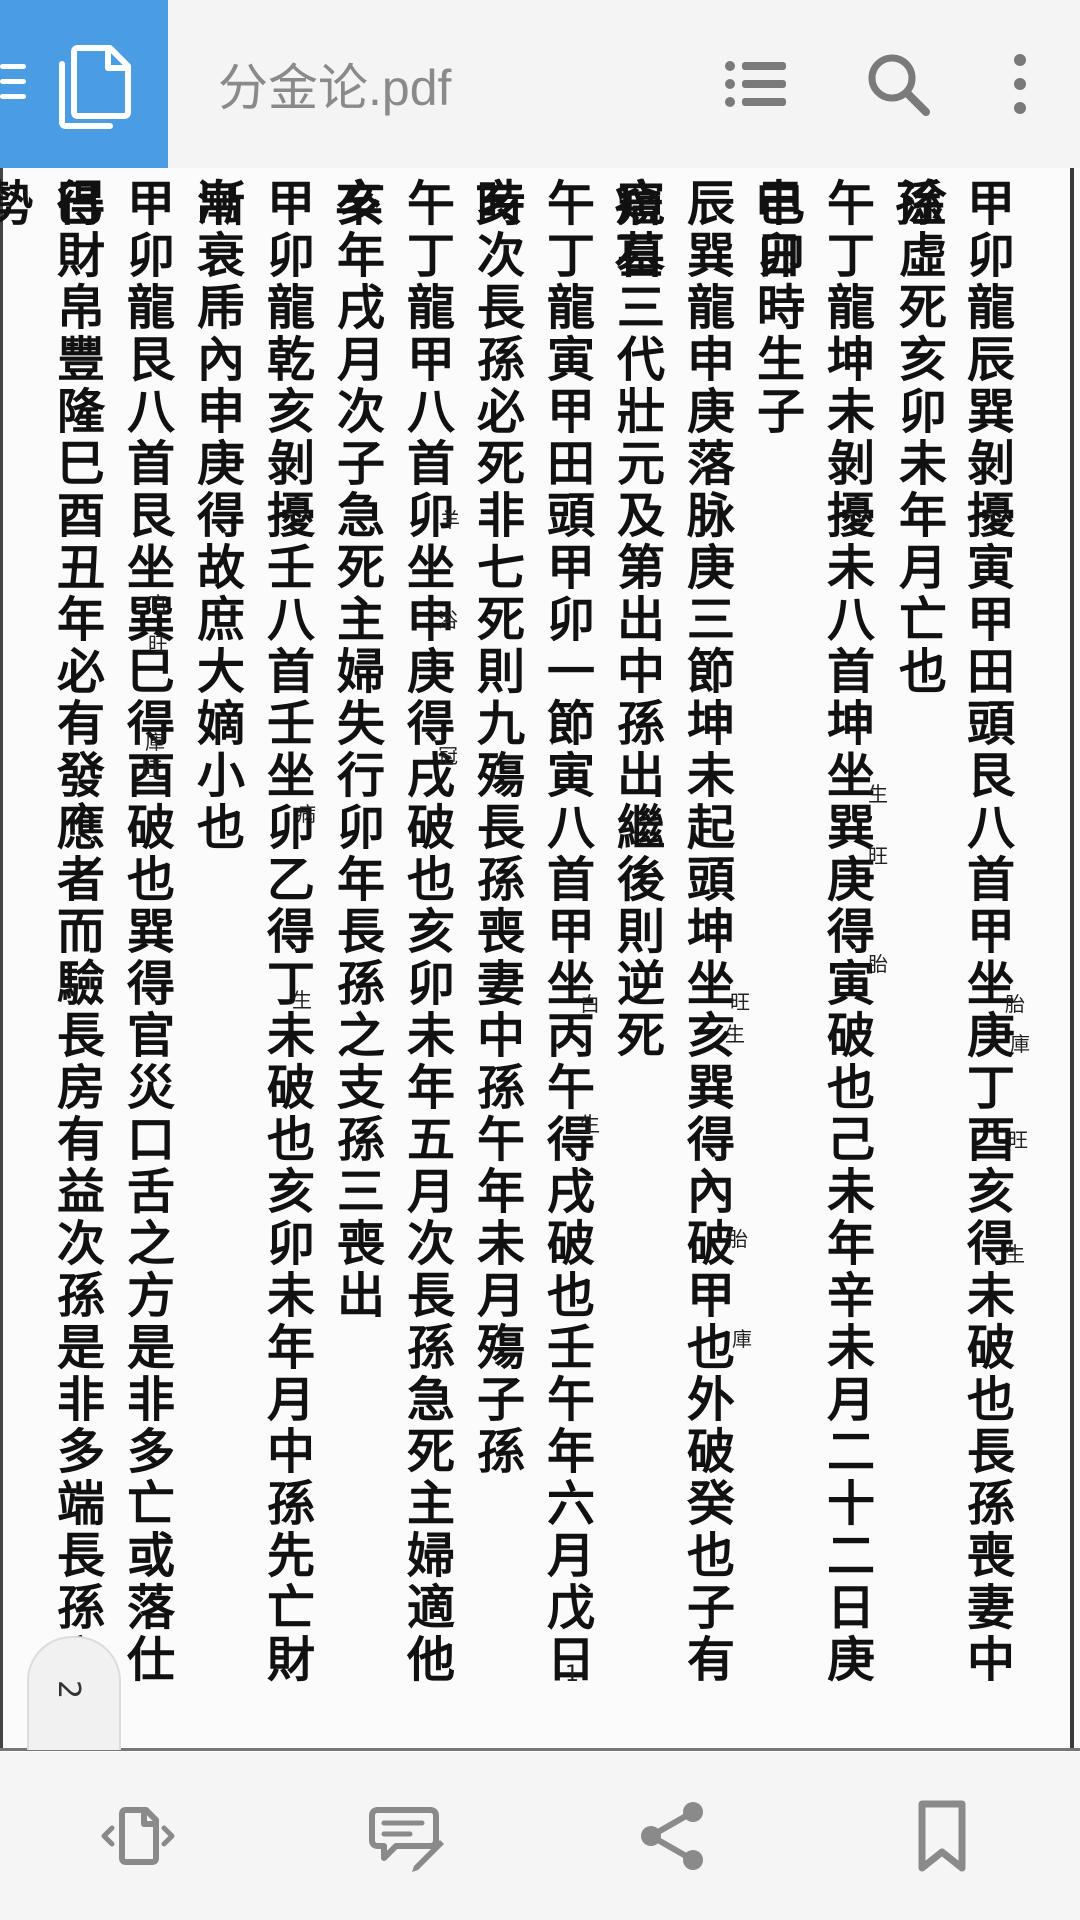 Image resolution: width=1080 pixels, height=1920 pixels. Describe the element at coordinates (636, 620) in the screenshot. I see `text-column: 窺墓三代壯元及第出中孫出繼後則逆死` at that location.